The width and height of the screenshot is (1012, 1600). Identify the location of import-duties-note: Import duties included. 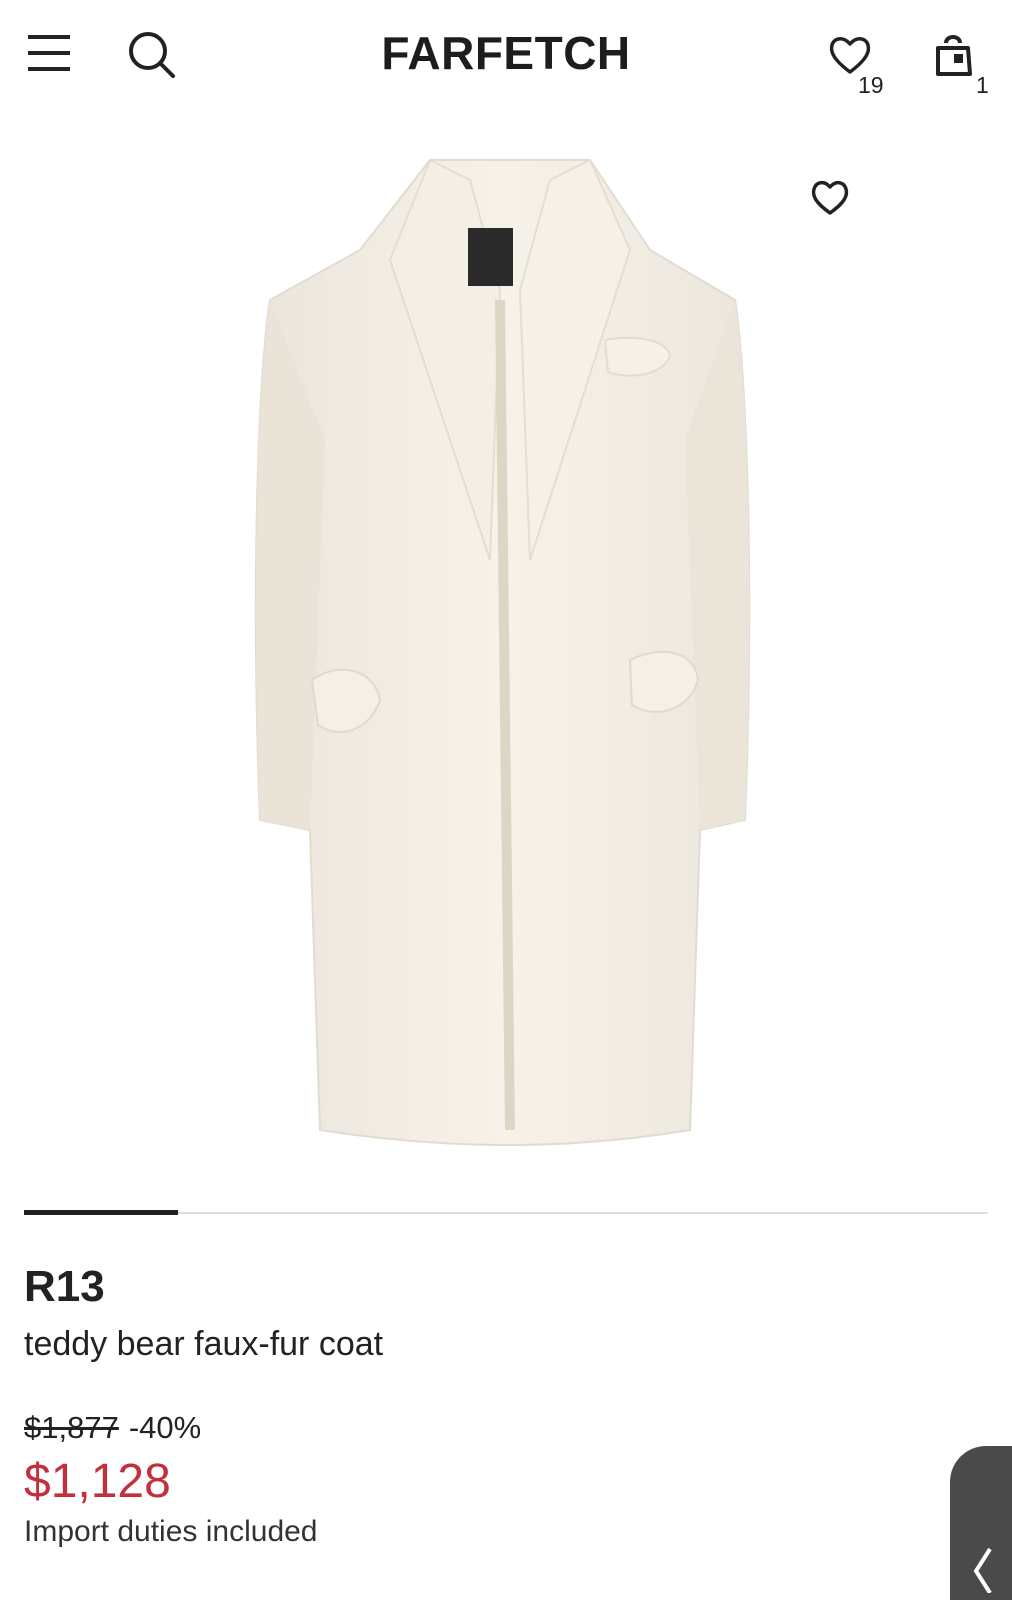
(171, 1531).